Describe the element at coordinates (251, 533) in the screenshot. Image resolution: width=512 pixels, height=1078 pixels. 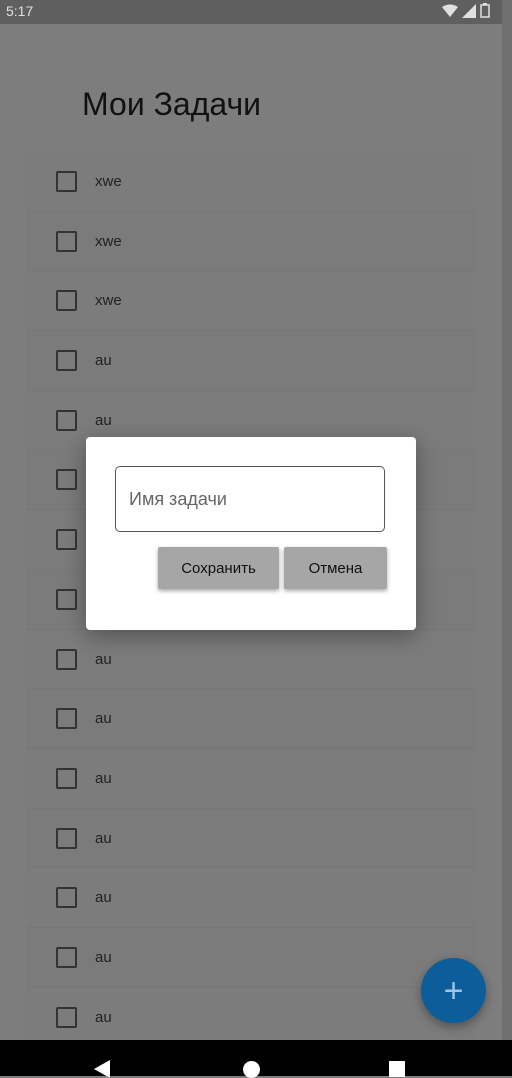
I see `add-task-dialog: Сохранить Отмена` at that location.